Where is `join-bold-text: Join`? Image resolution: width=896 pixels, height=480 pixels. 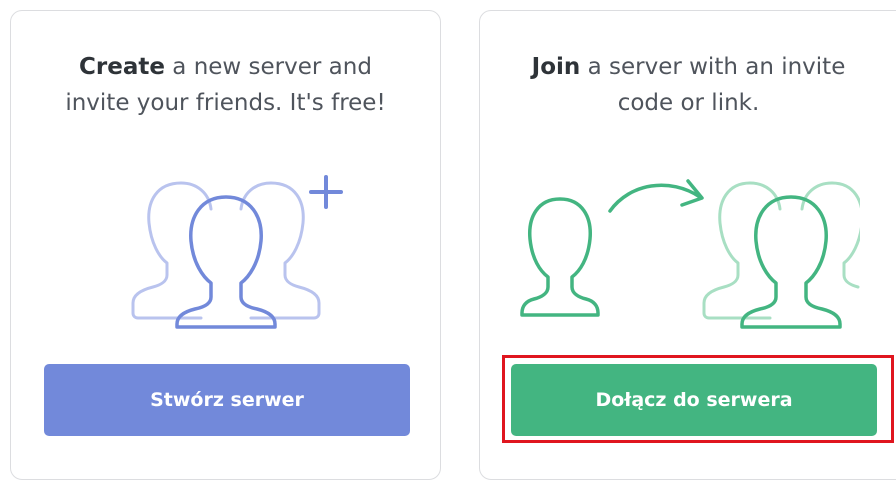 join-bold-text: Join is located at coordinates (556, 67).